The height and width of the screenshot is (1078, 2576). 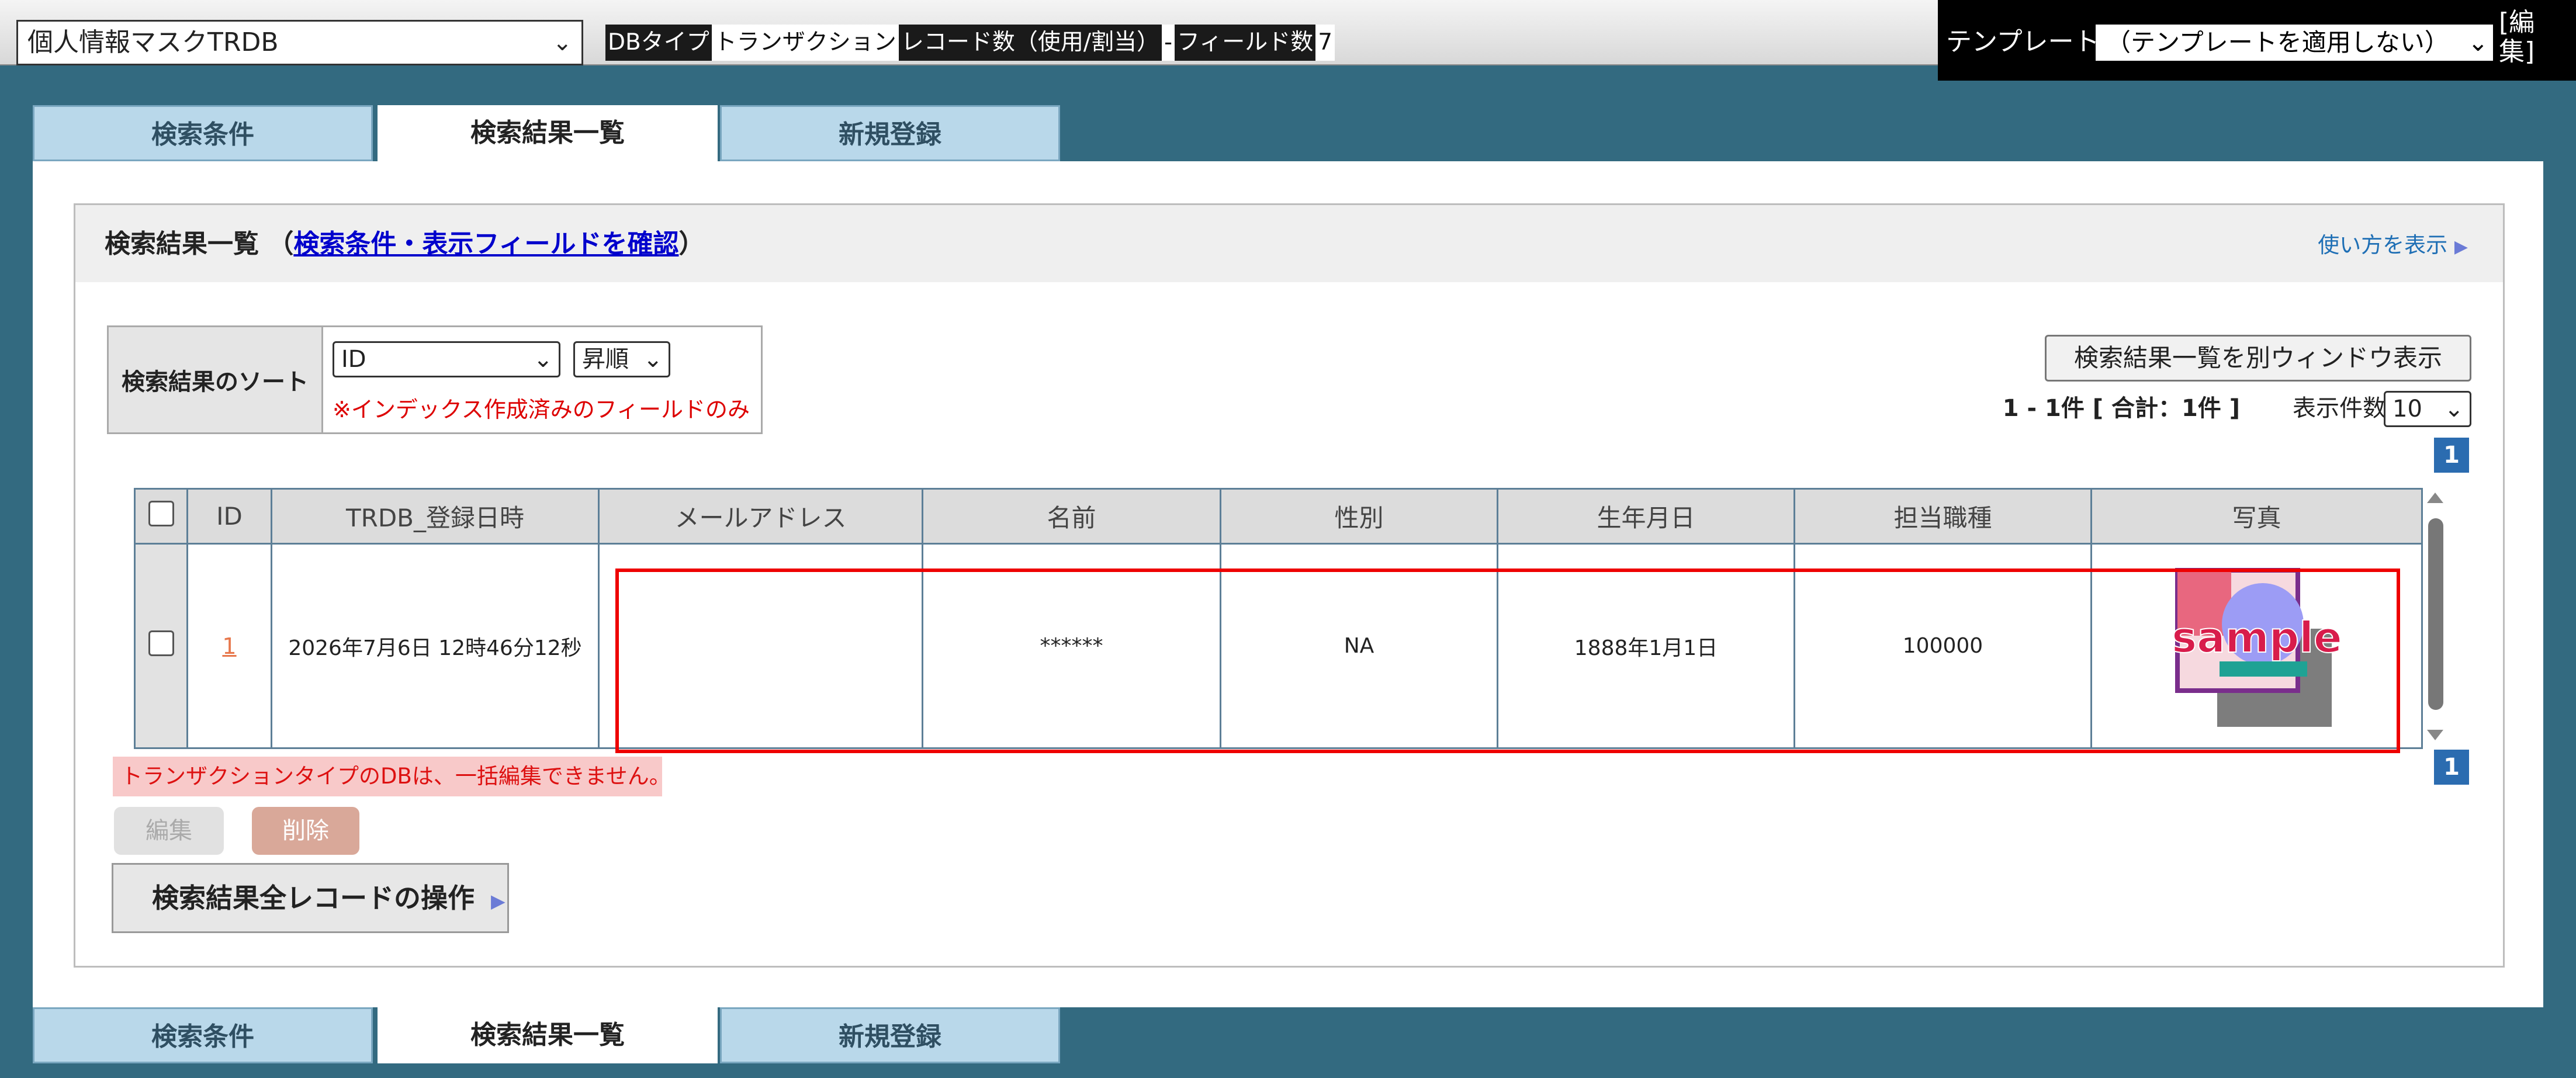 I want to click on page-number-bottom: 1, so click(x=2452, y=767).